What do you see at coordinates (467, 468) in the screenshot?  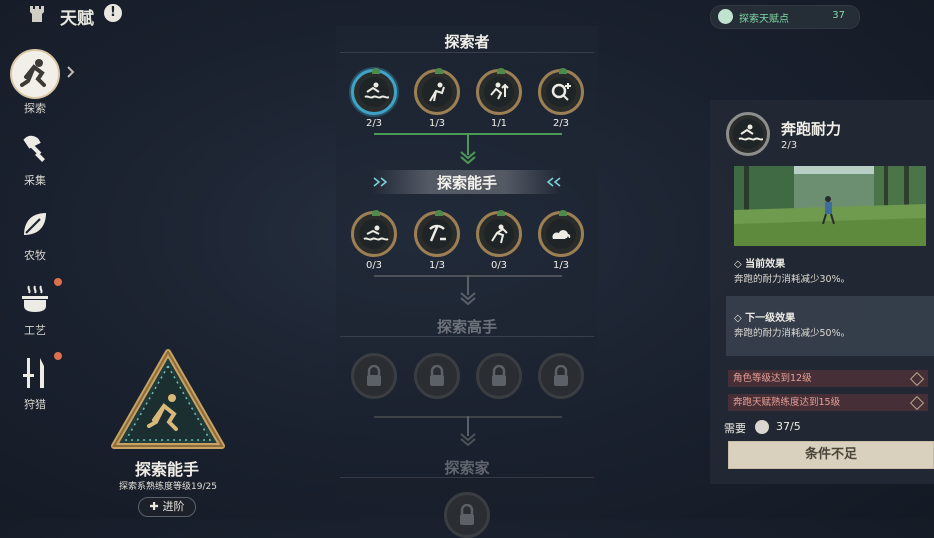 I see `tier-title-master: 探索家` at bounding box center [467, 468].